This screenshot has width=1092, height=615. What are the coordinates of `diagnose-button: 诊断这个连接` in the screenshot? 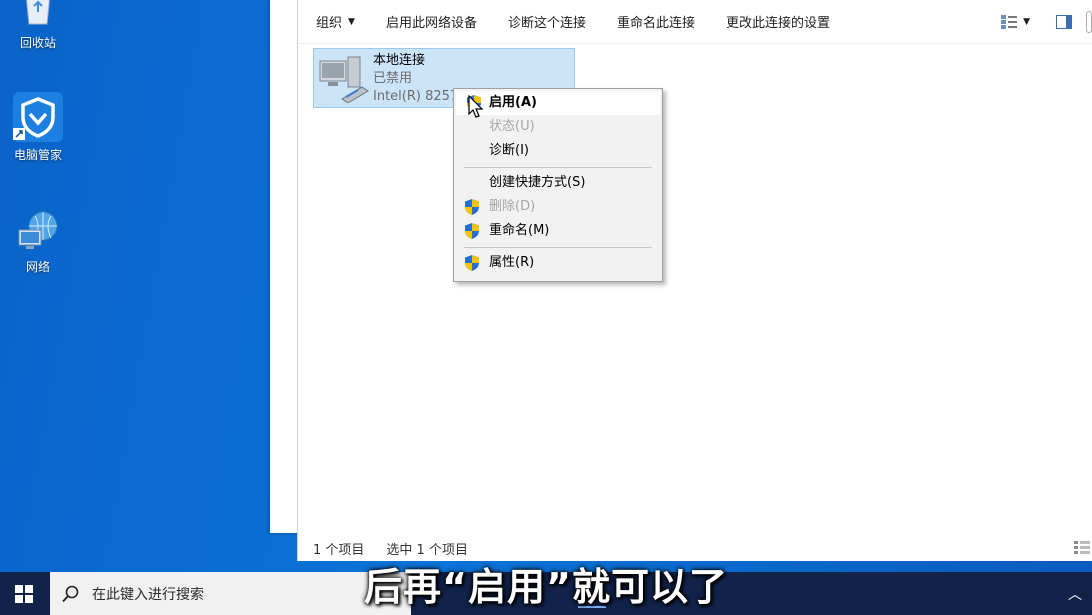 It's located at (547, 21).